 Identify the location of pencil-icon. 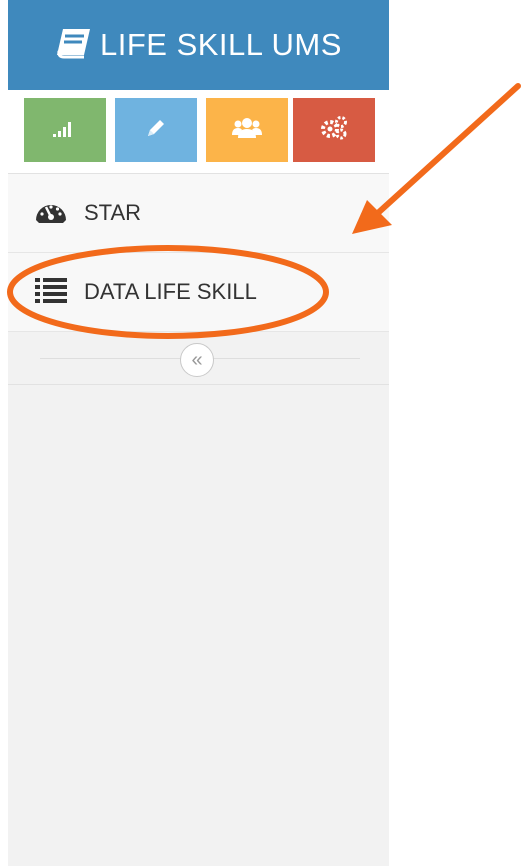
(156, 130).